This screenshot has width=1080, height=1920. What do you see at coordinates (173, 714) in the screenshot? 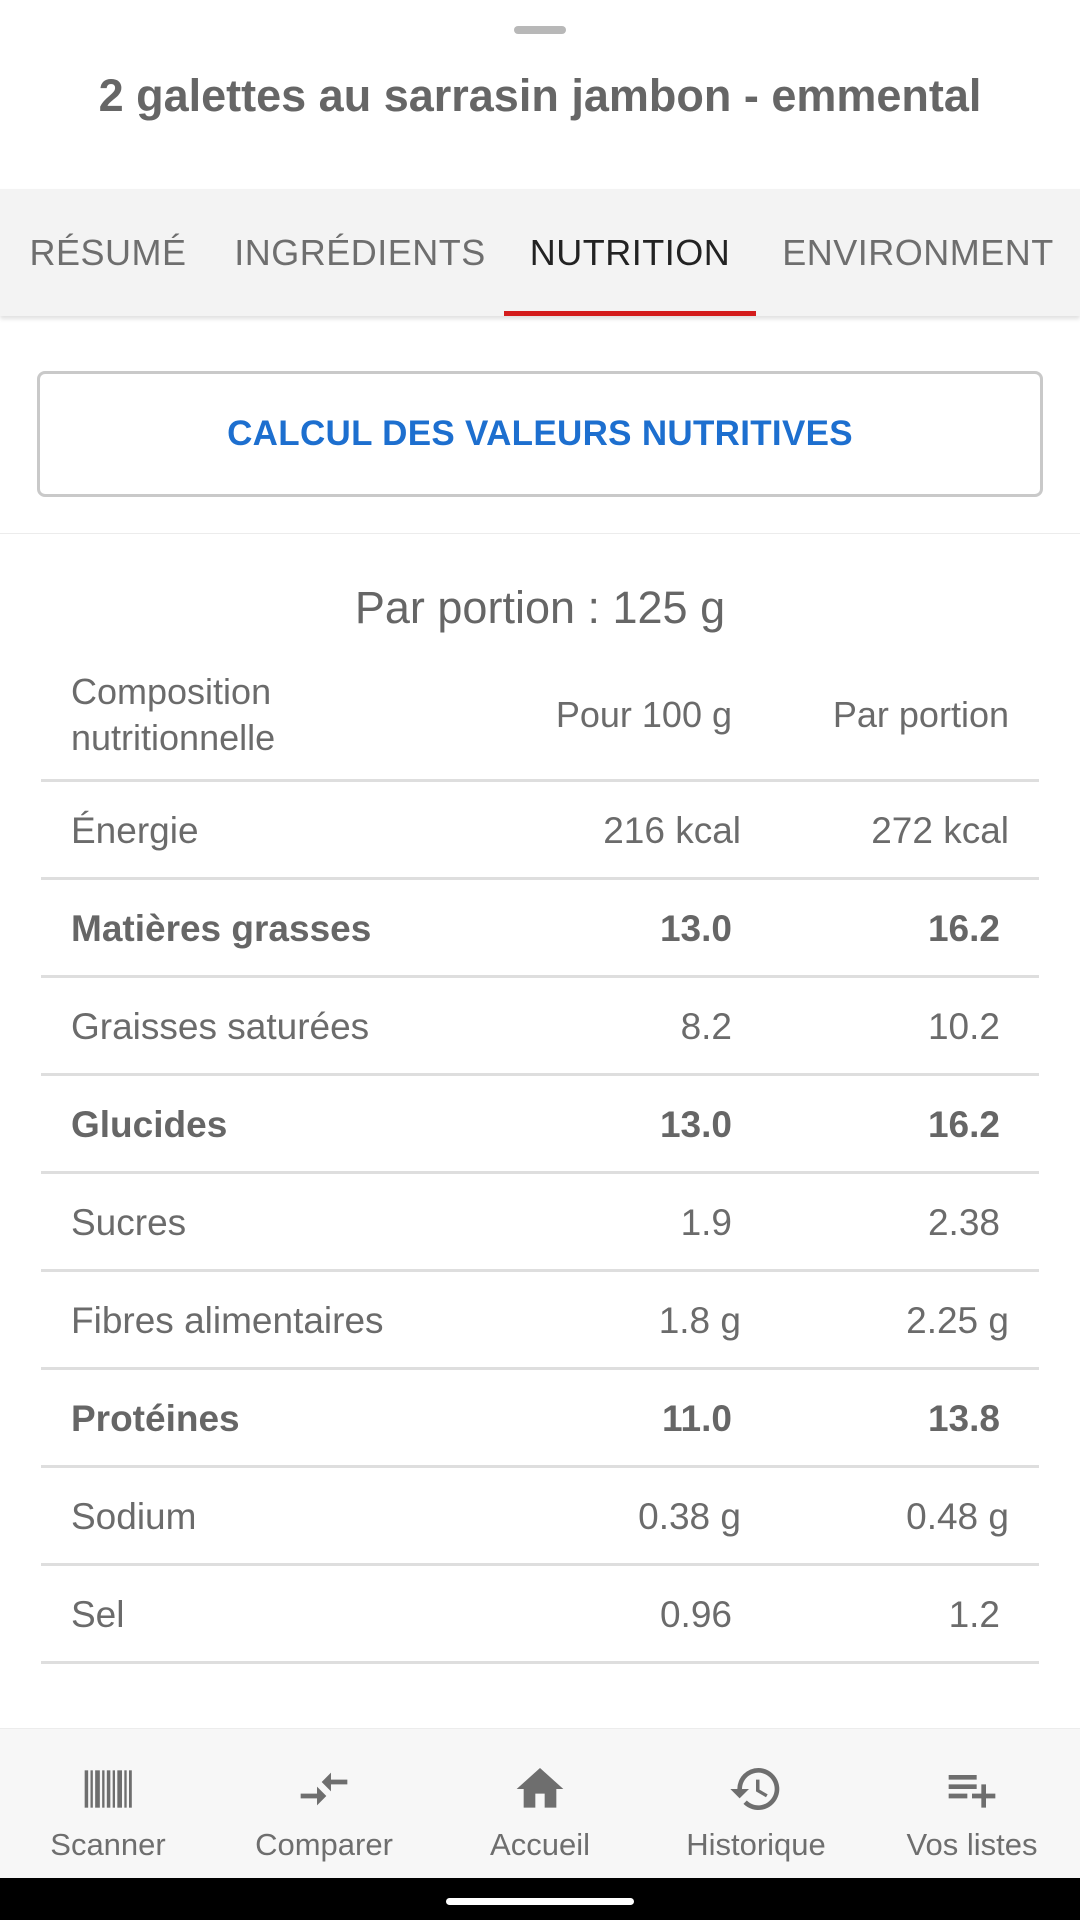
I see `header-composition: Composition nutritionnelle` at bounding box center [173, 714].